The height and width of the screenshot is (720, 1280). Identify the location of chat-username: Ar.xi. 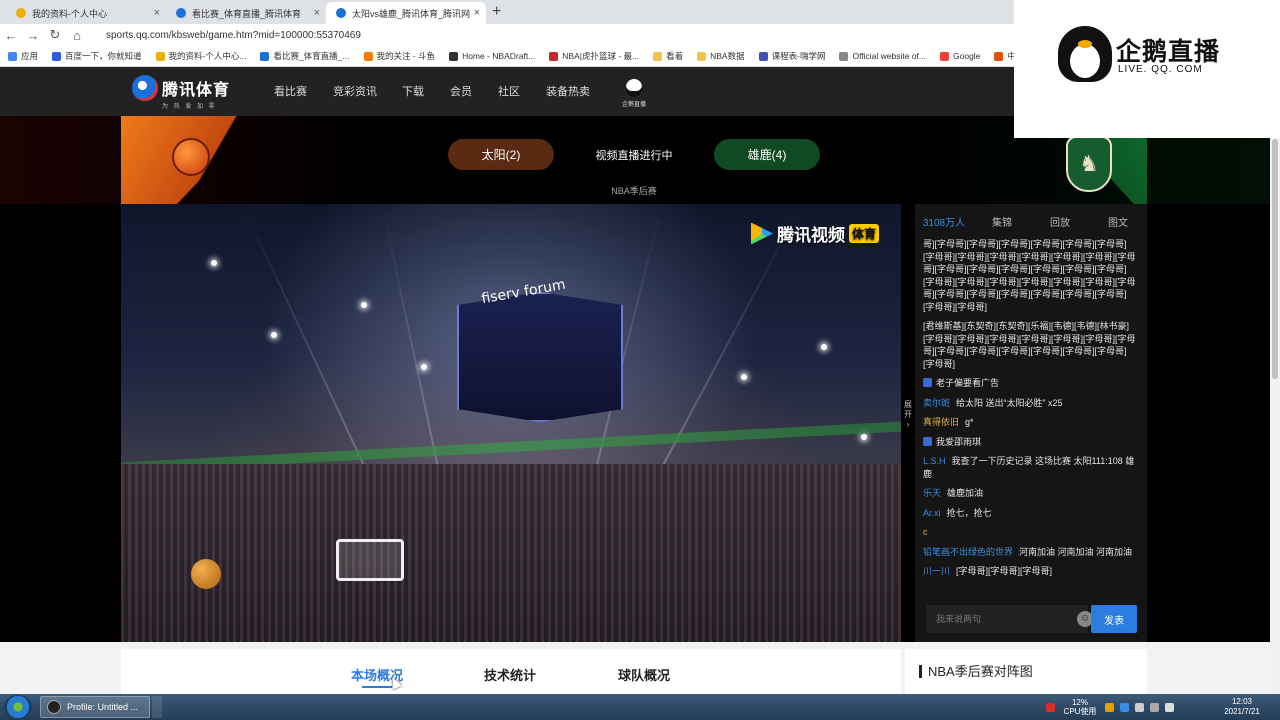
(932, 513).